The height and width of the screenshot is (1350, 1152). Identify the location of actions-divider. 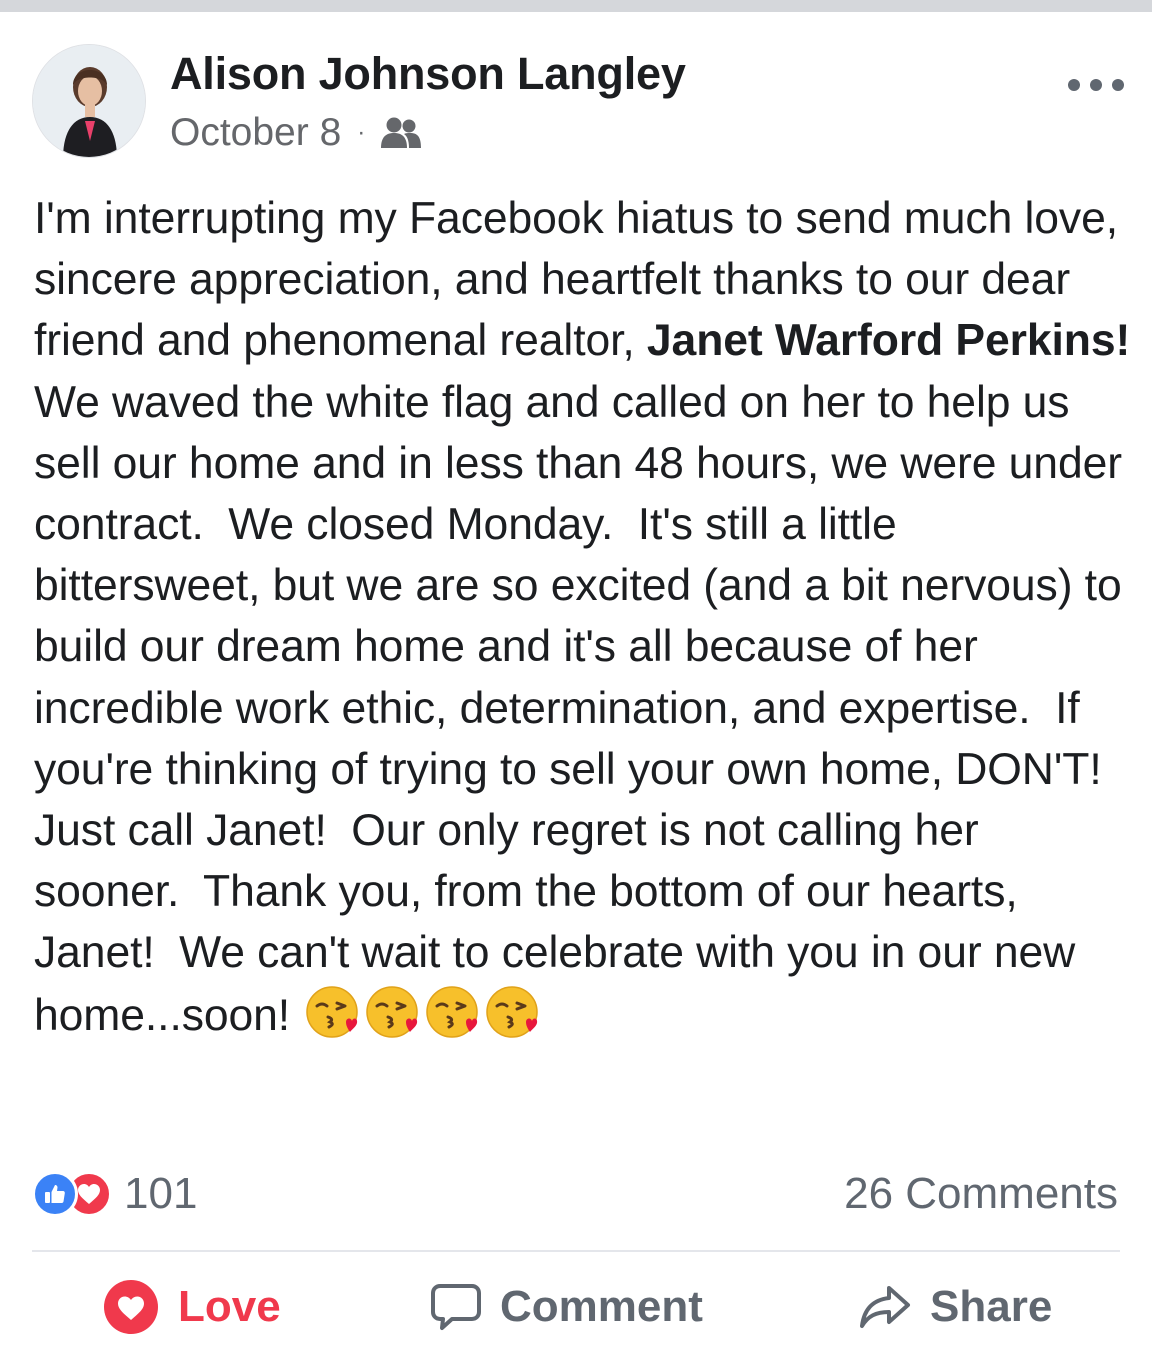
(576, 1251).